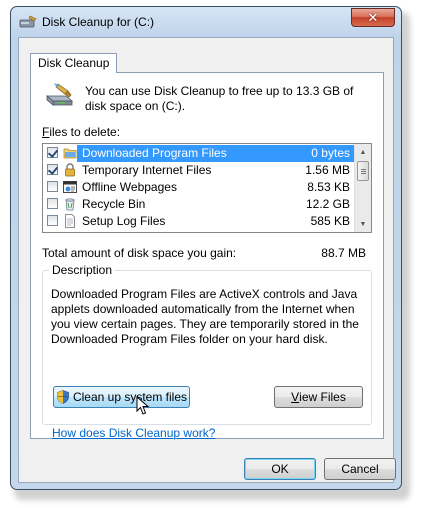  I want to click on disk-cleanup-app-icon, so click(28, 21).